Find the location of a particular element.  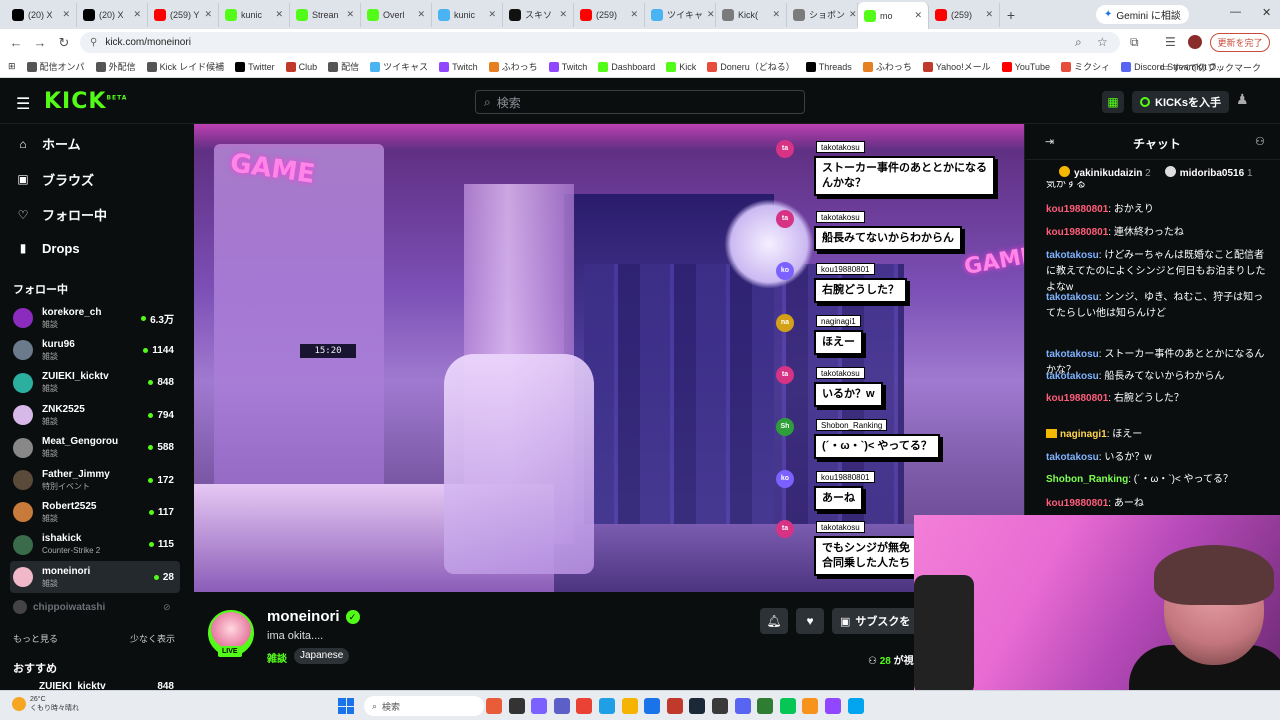

bookmark-item: Kick レイド候補 is located at coordinates (185, 66).